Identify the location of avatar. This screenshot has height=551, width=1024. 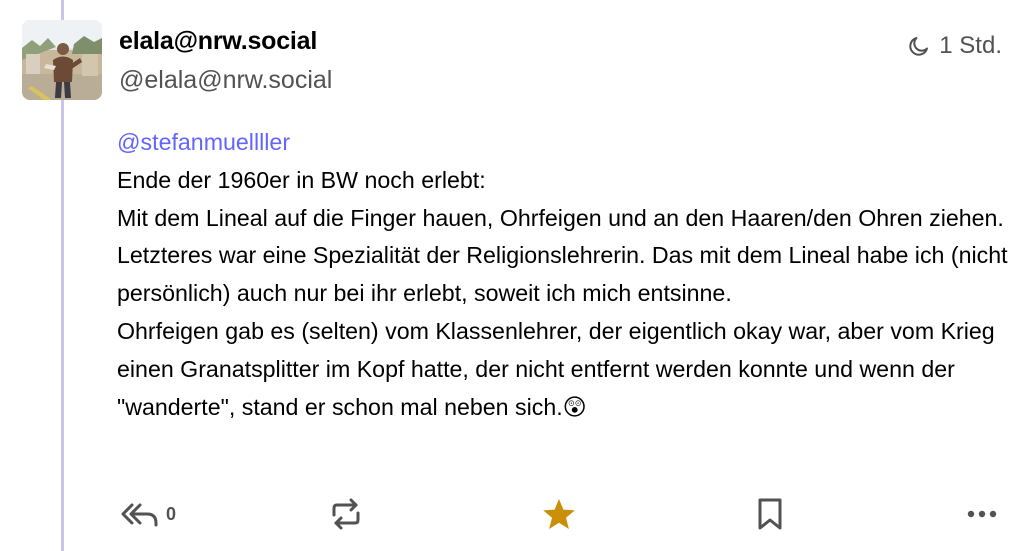
(62, 60).